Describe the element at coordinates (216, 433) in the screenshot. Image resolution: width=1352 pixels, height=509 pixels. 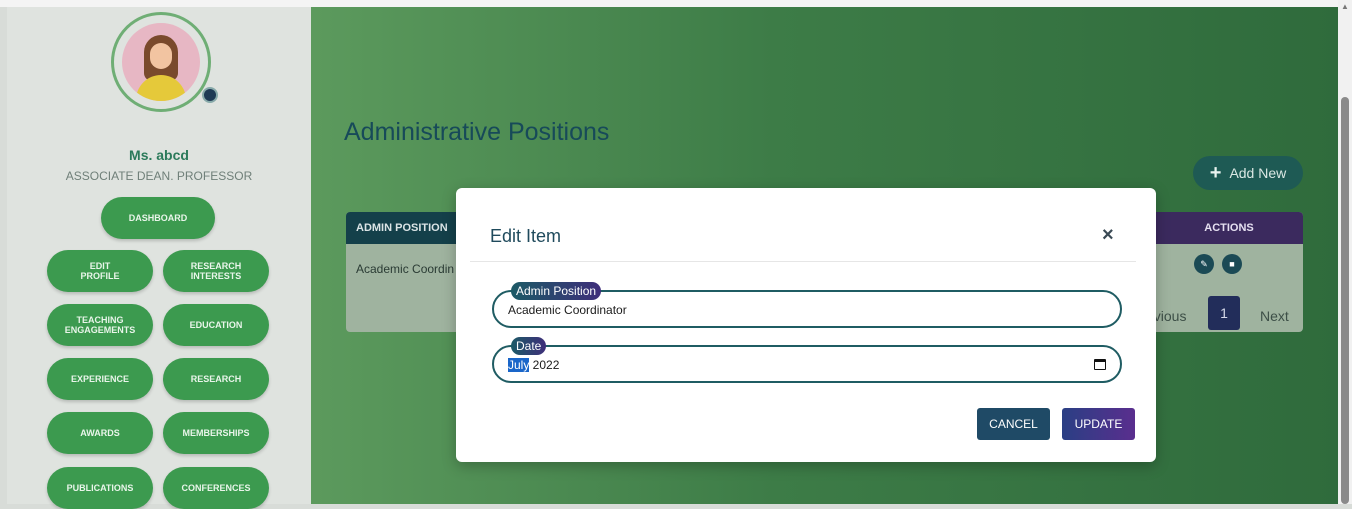
I see `nav-memberships: MEMBERSHIPS` at that location.